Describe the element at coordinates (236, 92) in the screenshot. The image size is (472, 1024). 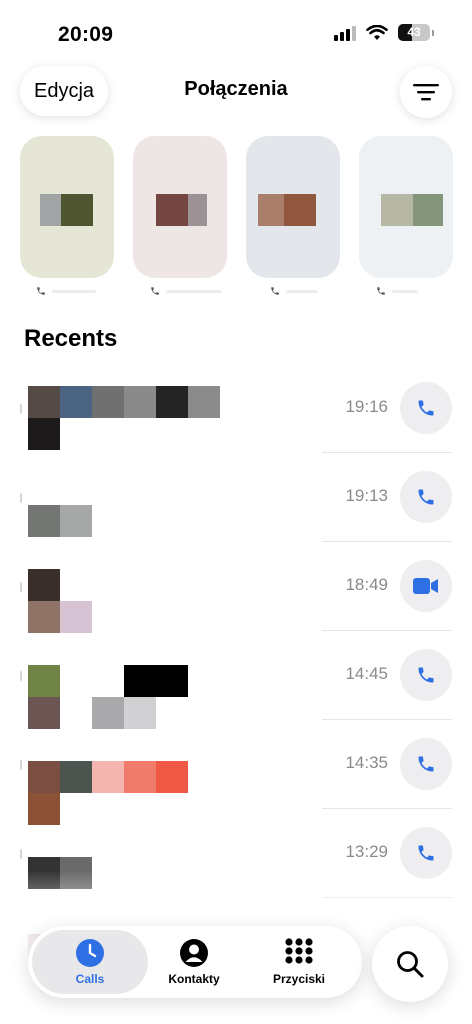
I see `header: Edycja Połączenia` at that location.